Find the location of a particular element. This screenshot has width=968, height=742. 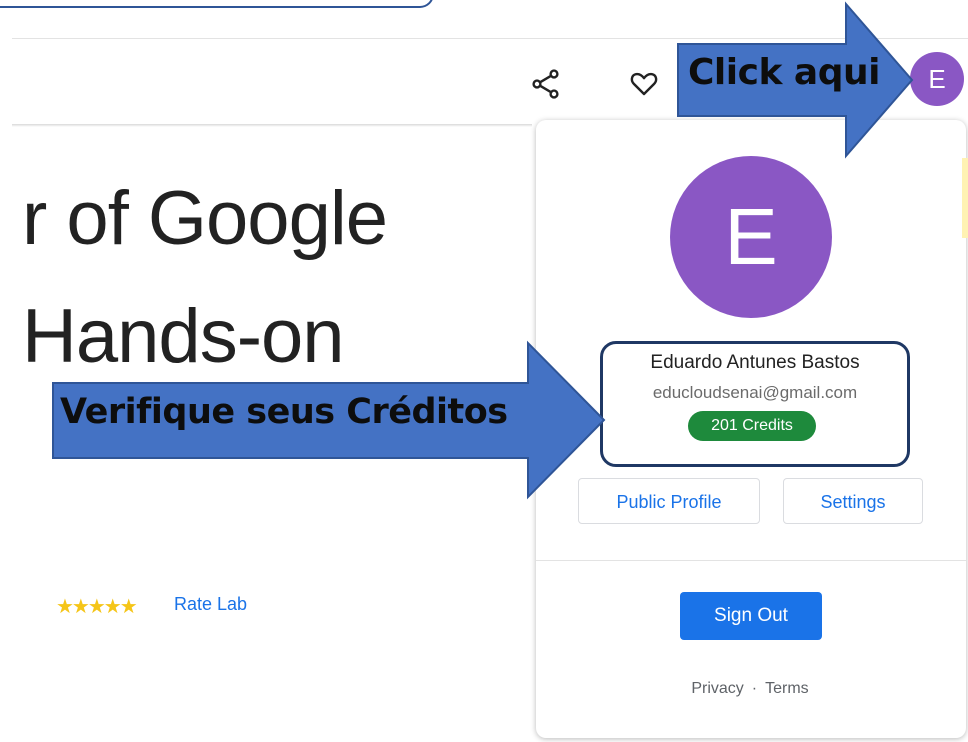

click-here-label: Click aqui is located at coordinates (784, 72).